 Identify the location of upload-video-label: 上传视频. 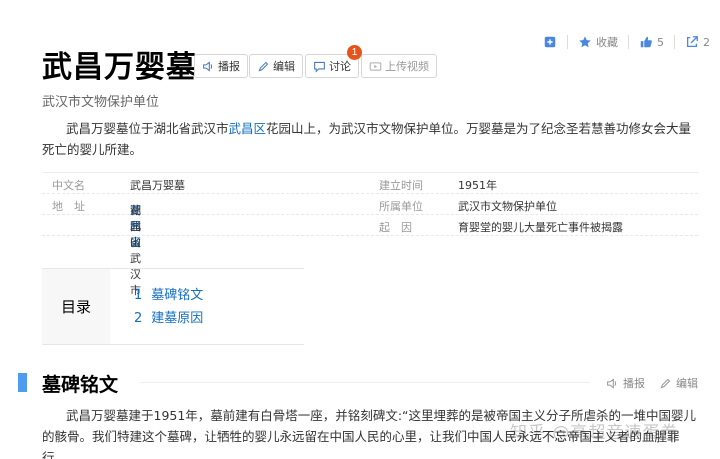
(407, 66).